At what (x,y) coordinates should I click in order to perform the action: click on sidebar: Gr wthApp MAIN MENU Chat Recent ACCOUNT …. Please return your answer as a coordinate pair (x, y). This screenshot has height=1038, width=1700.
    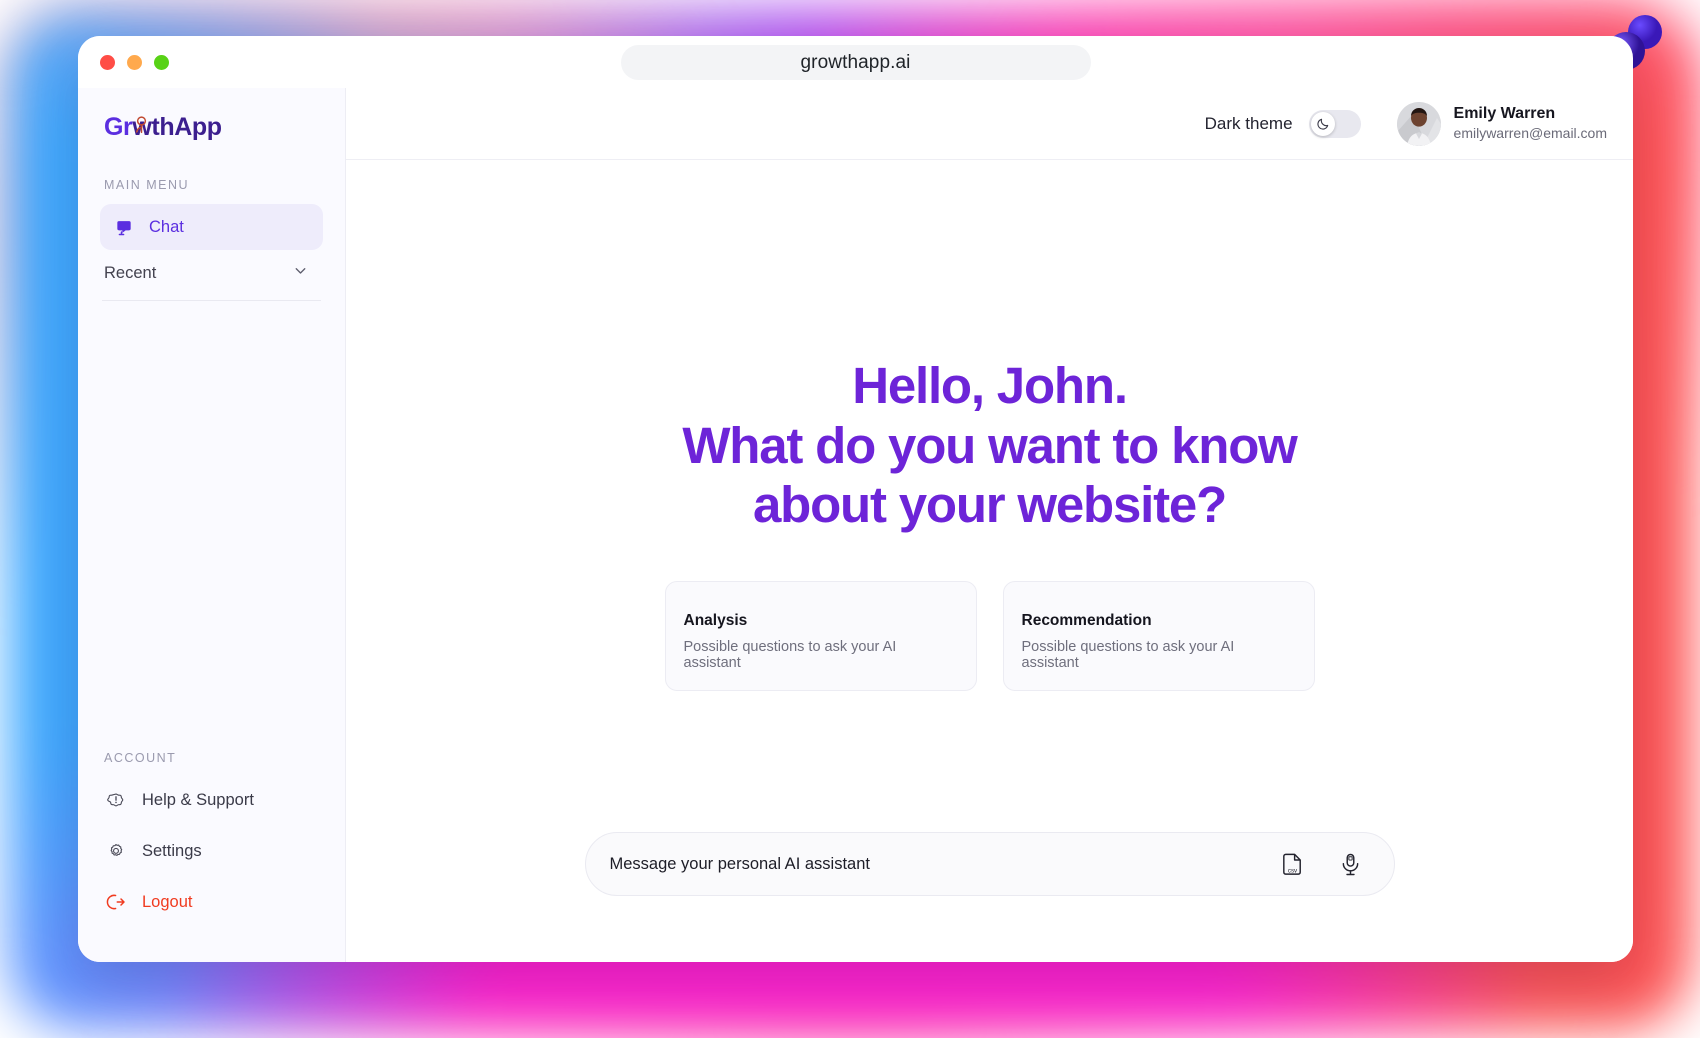
    Looking at the image, I should click on (212, 525).